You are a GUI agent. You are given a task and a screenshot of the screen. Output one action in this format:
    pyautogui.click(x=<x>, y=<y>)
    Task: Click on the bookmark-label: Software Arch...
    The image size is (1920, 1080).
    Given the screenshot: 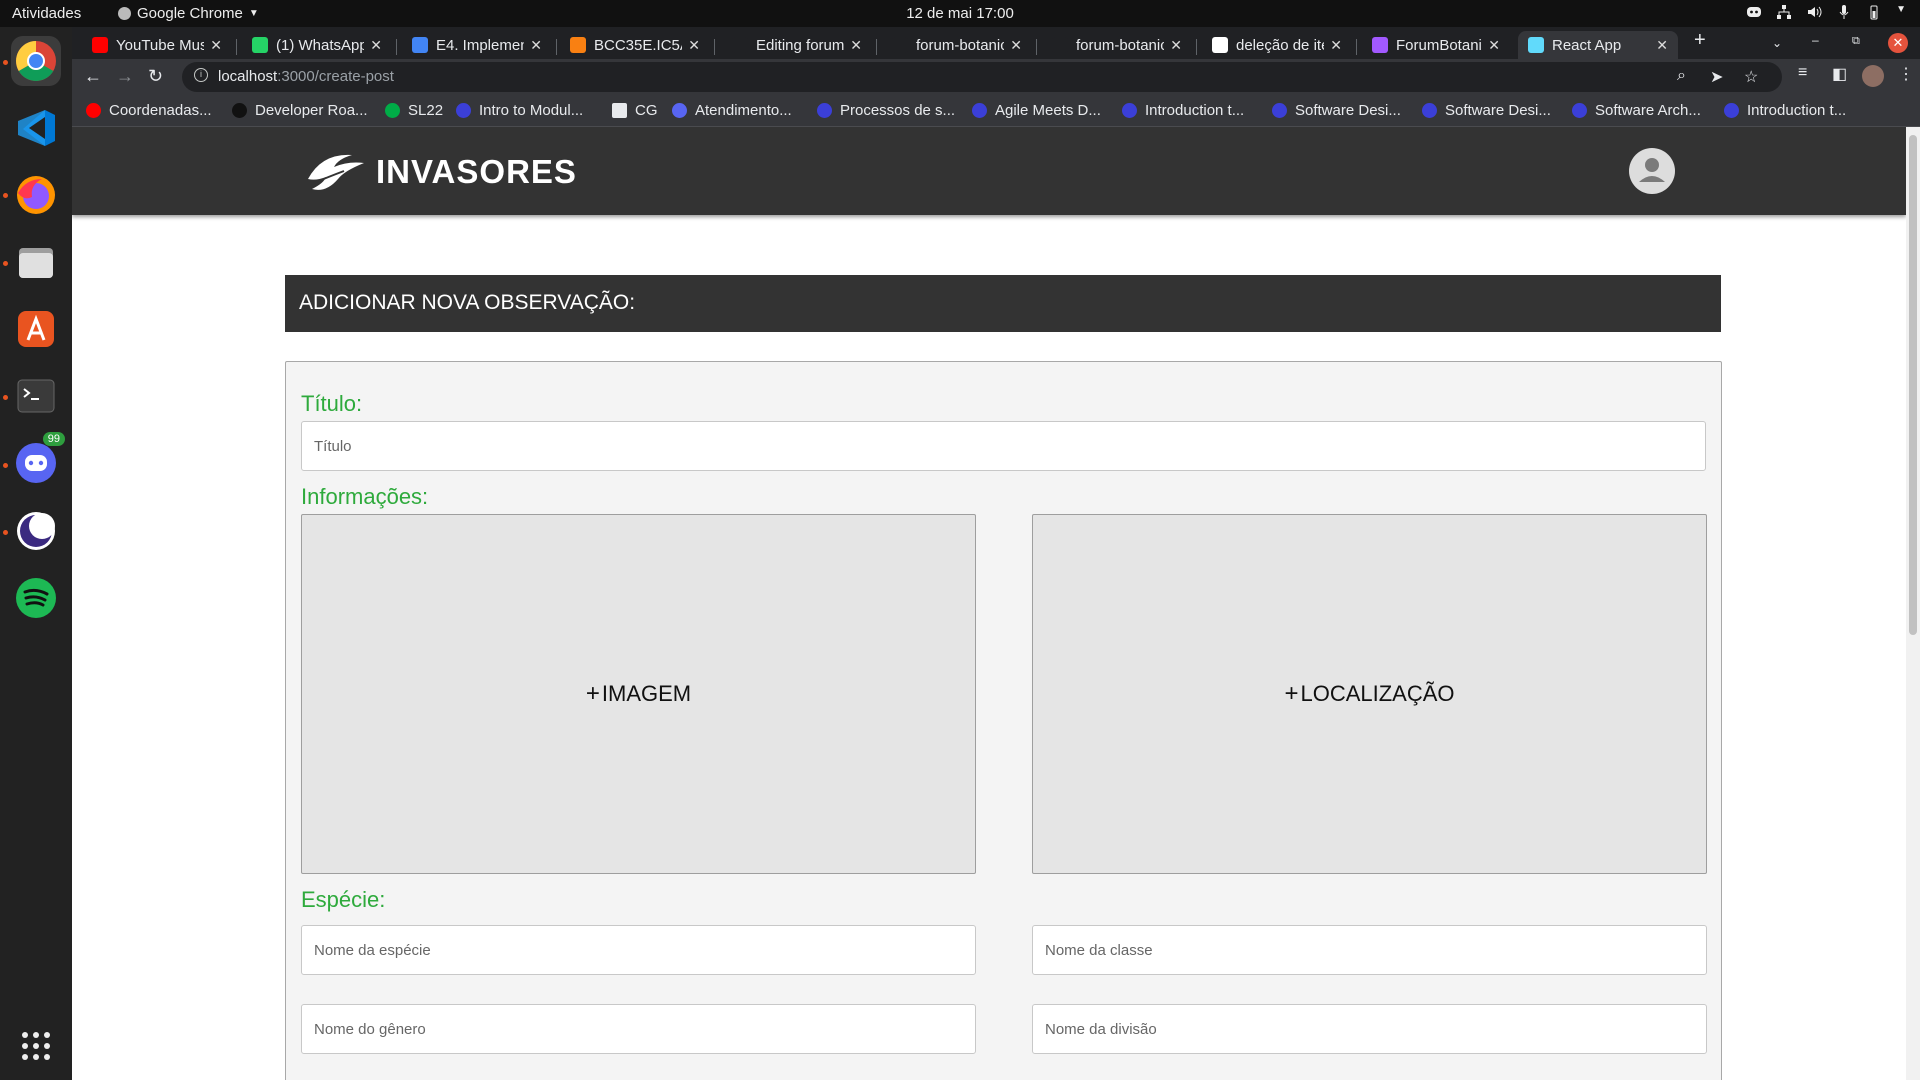 What is the action you would take?
    pyautogui.click(x=1648, y=110)
    